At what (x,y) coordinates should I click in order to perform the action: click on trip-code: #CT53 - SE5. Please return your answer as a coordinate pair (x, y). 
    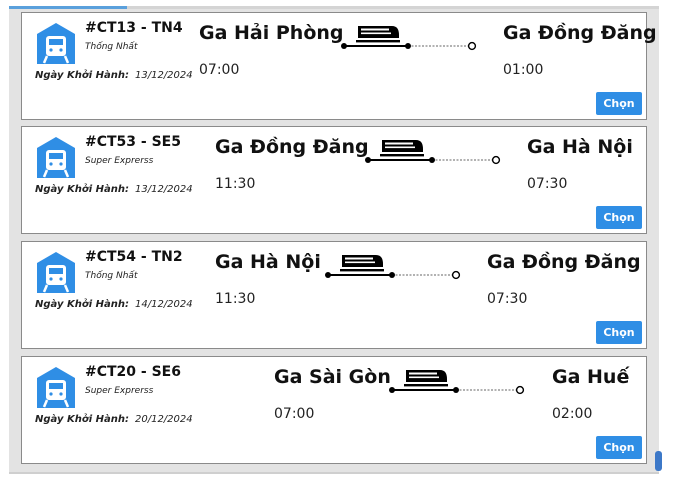
    Looking at the image, I should click on (133, 142).